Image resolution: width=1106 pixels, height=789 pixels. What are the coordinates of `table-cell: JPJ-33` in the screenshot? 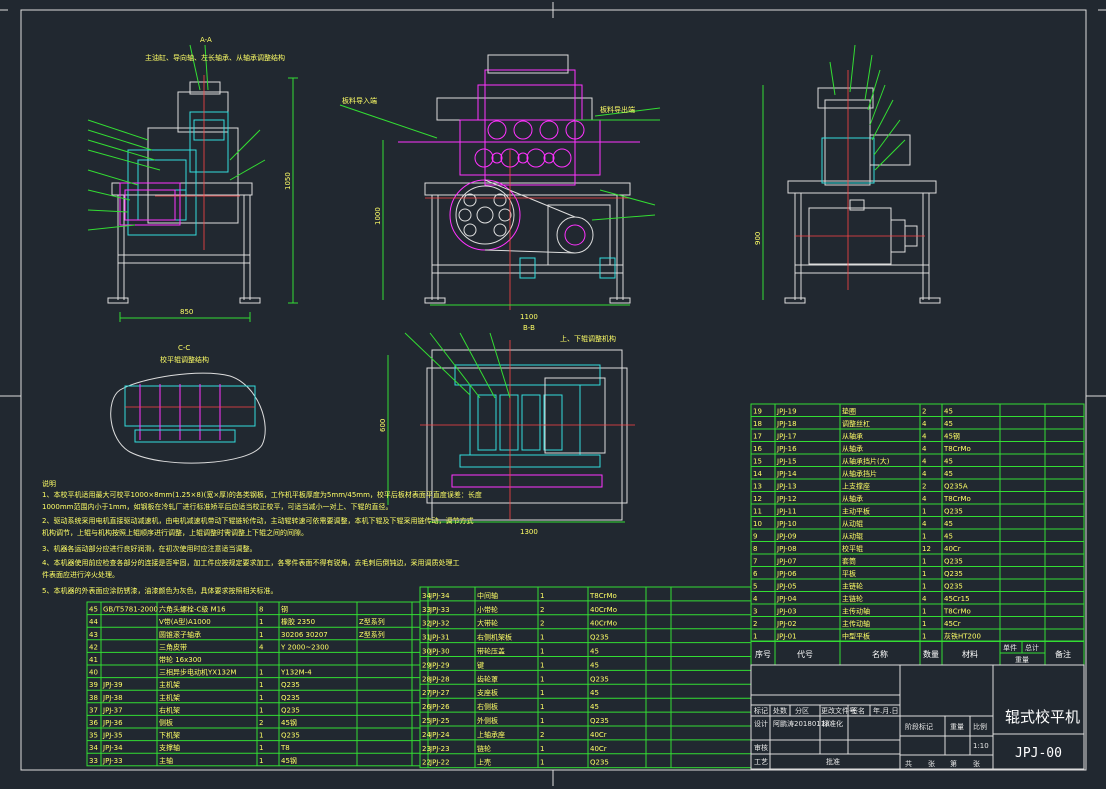 It's located at (439, 610).